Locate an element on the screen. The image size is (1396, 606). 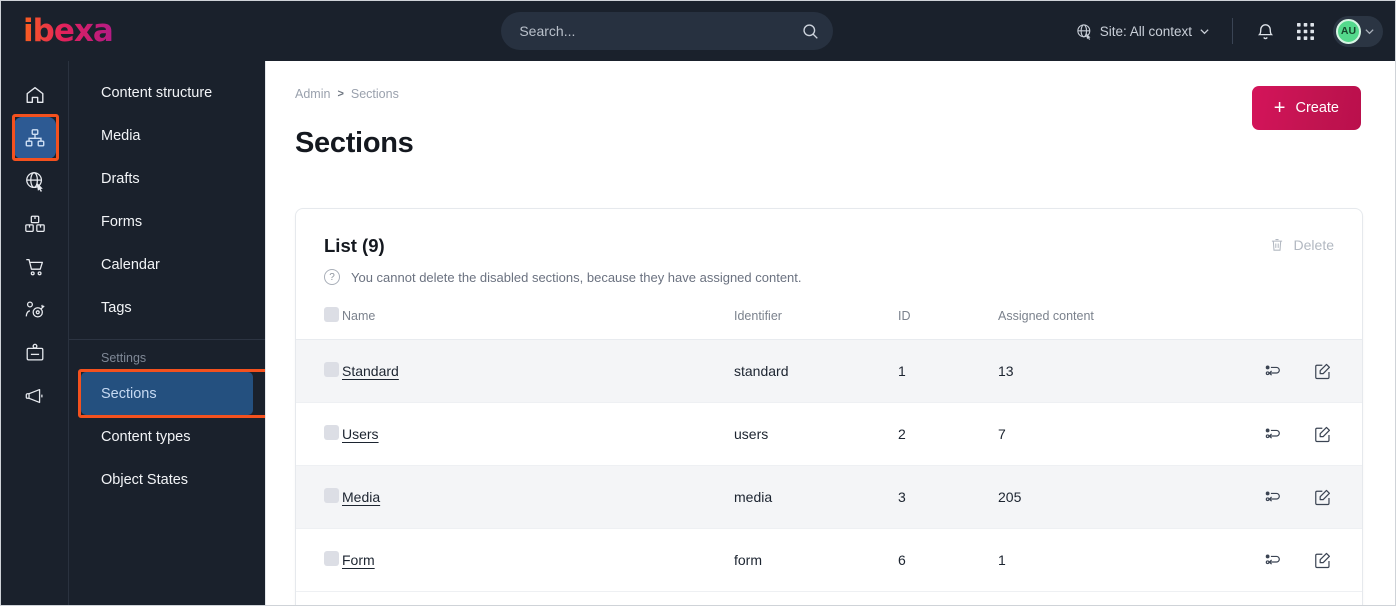
rail-item-site is located at coordinates (35, 180).